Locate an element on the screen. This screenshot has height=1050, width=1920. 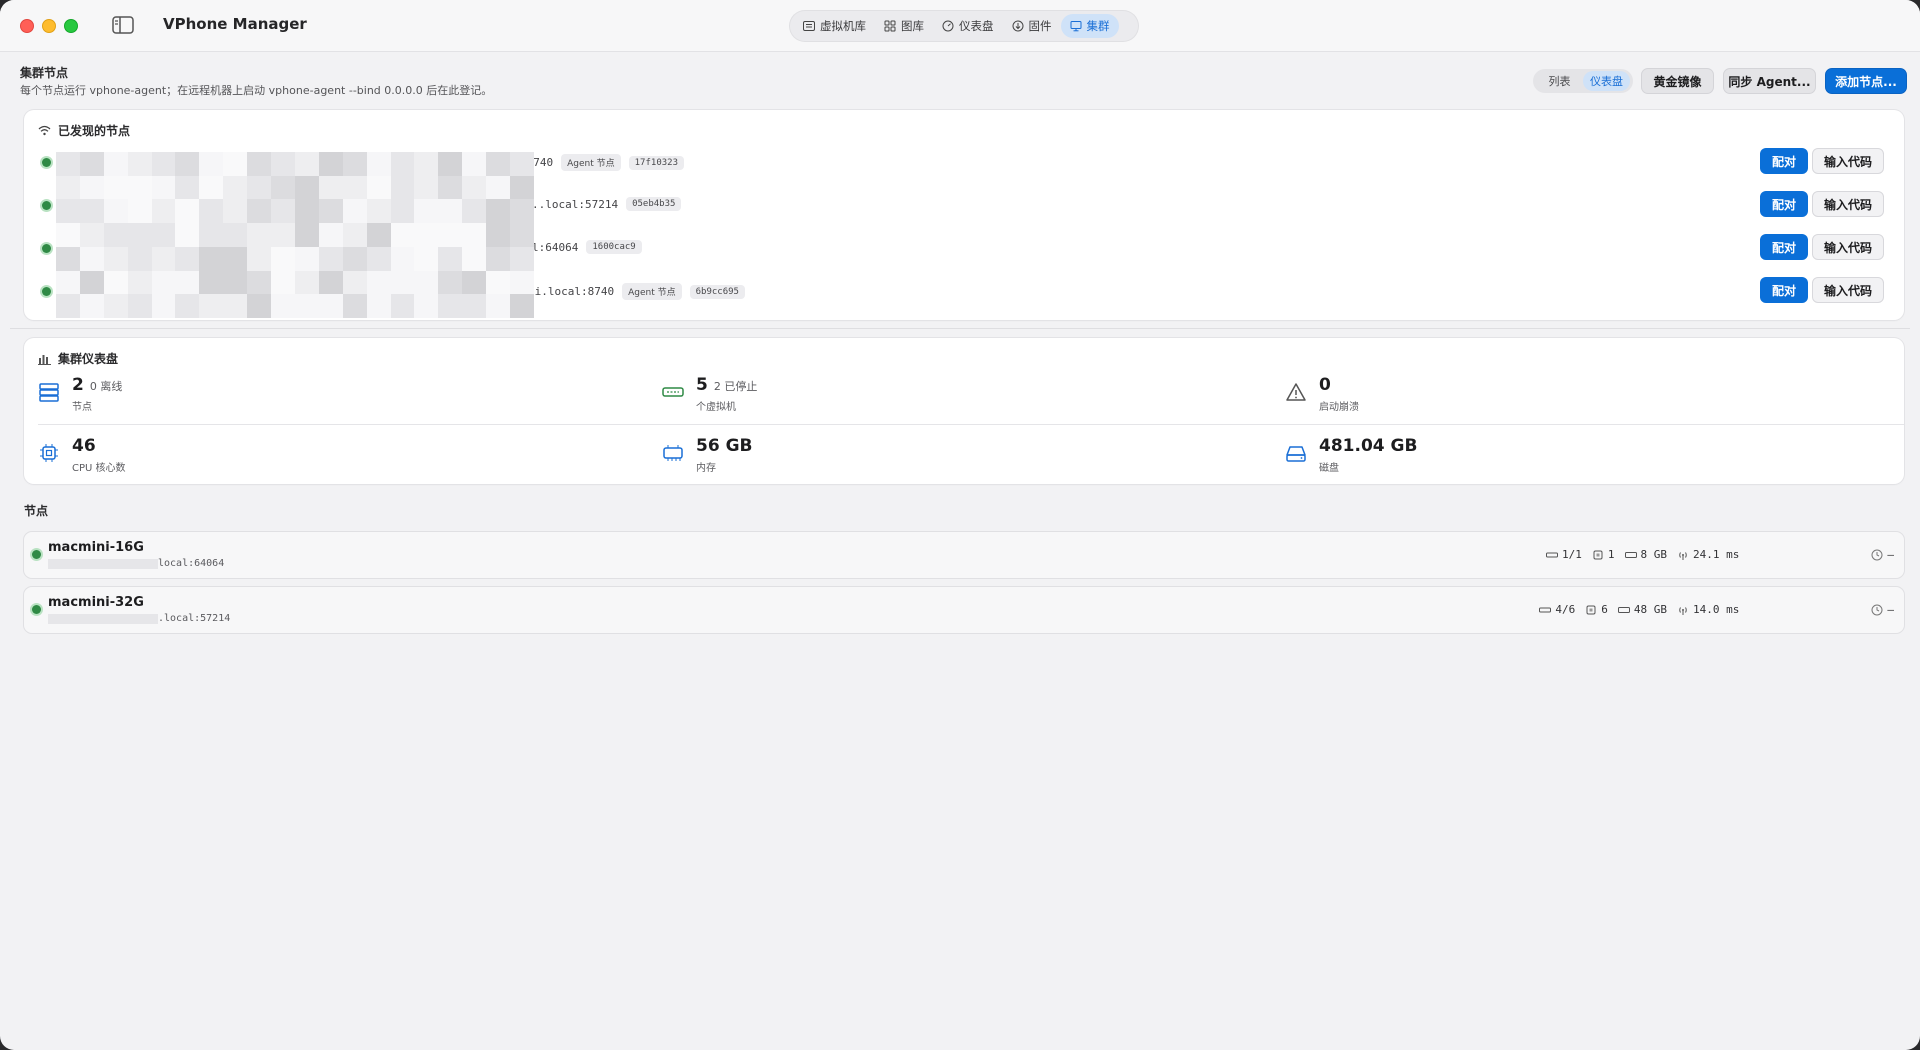
sidebar-toggle-icon is located at coordinates (123, 25).